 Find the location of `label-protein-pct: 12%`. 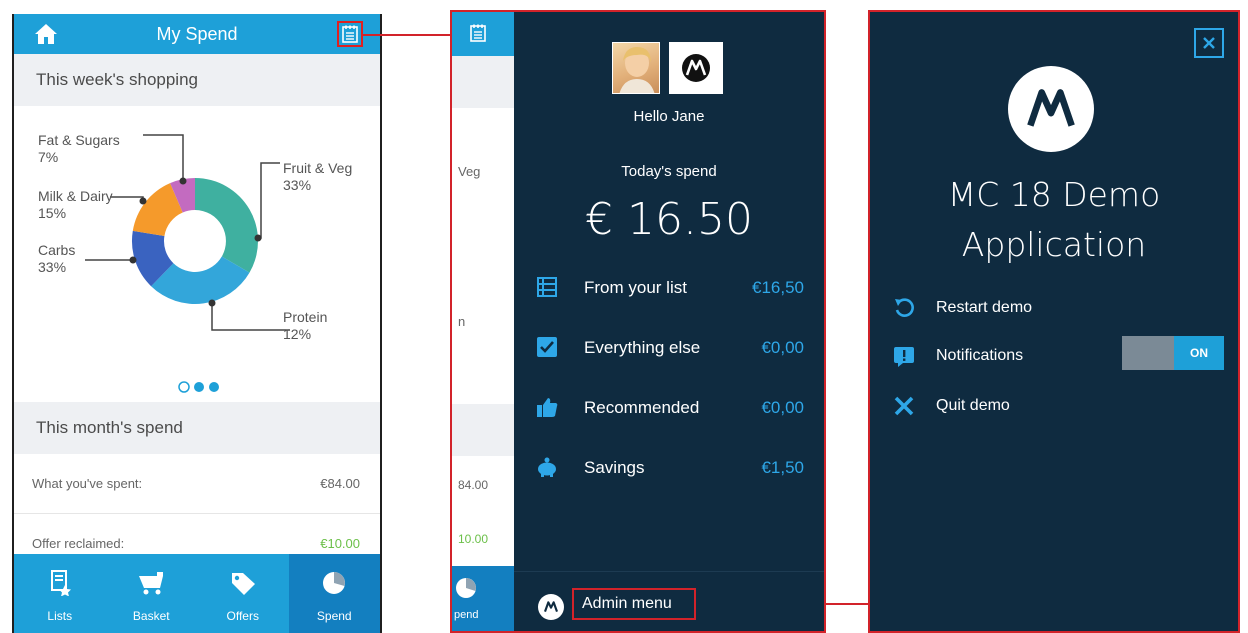

label-protein-pct: 12% is located at coordinates (297, 334).